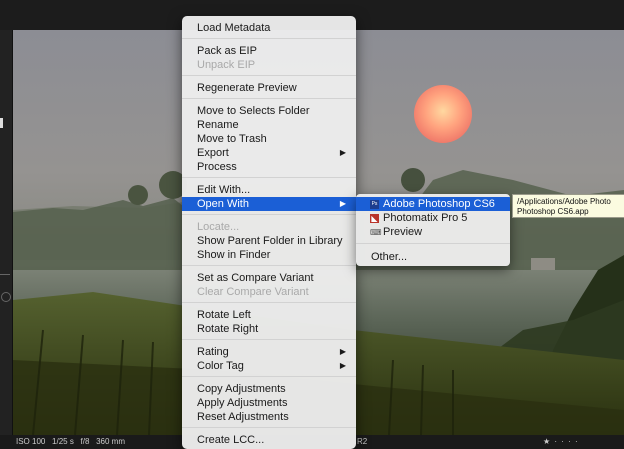 The width and height of the screenshot is (624, 449). I want to click on menu-item-export: Export ▶, so click(269, 153).